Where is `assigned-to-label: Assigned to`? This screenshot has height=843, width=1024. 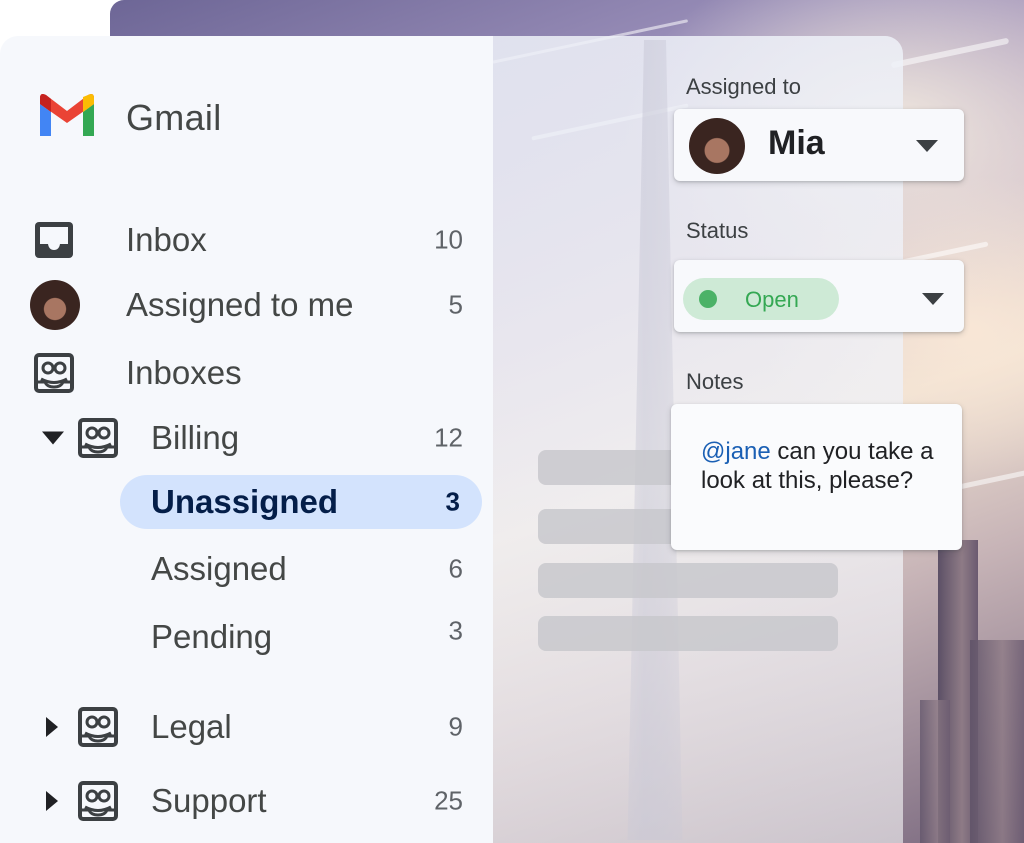 assigned-to-label: Assigned to is located at coordinates (743, 86).